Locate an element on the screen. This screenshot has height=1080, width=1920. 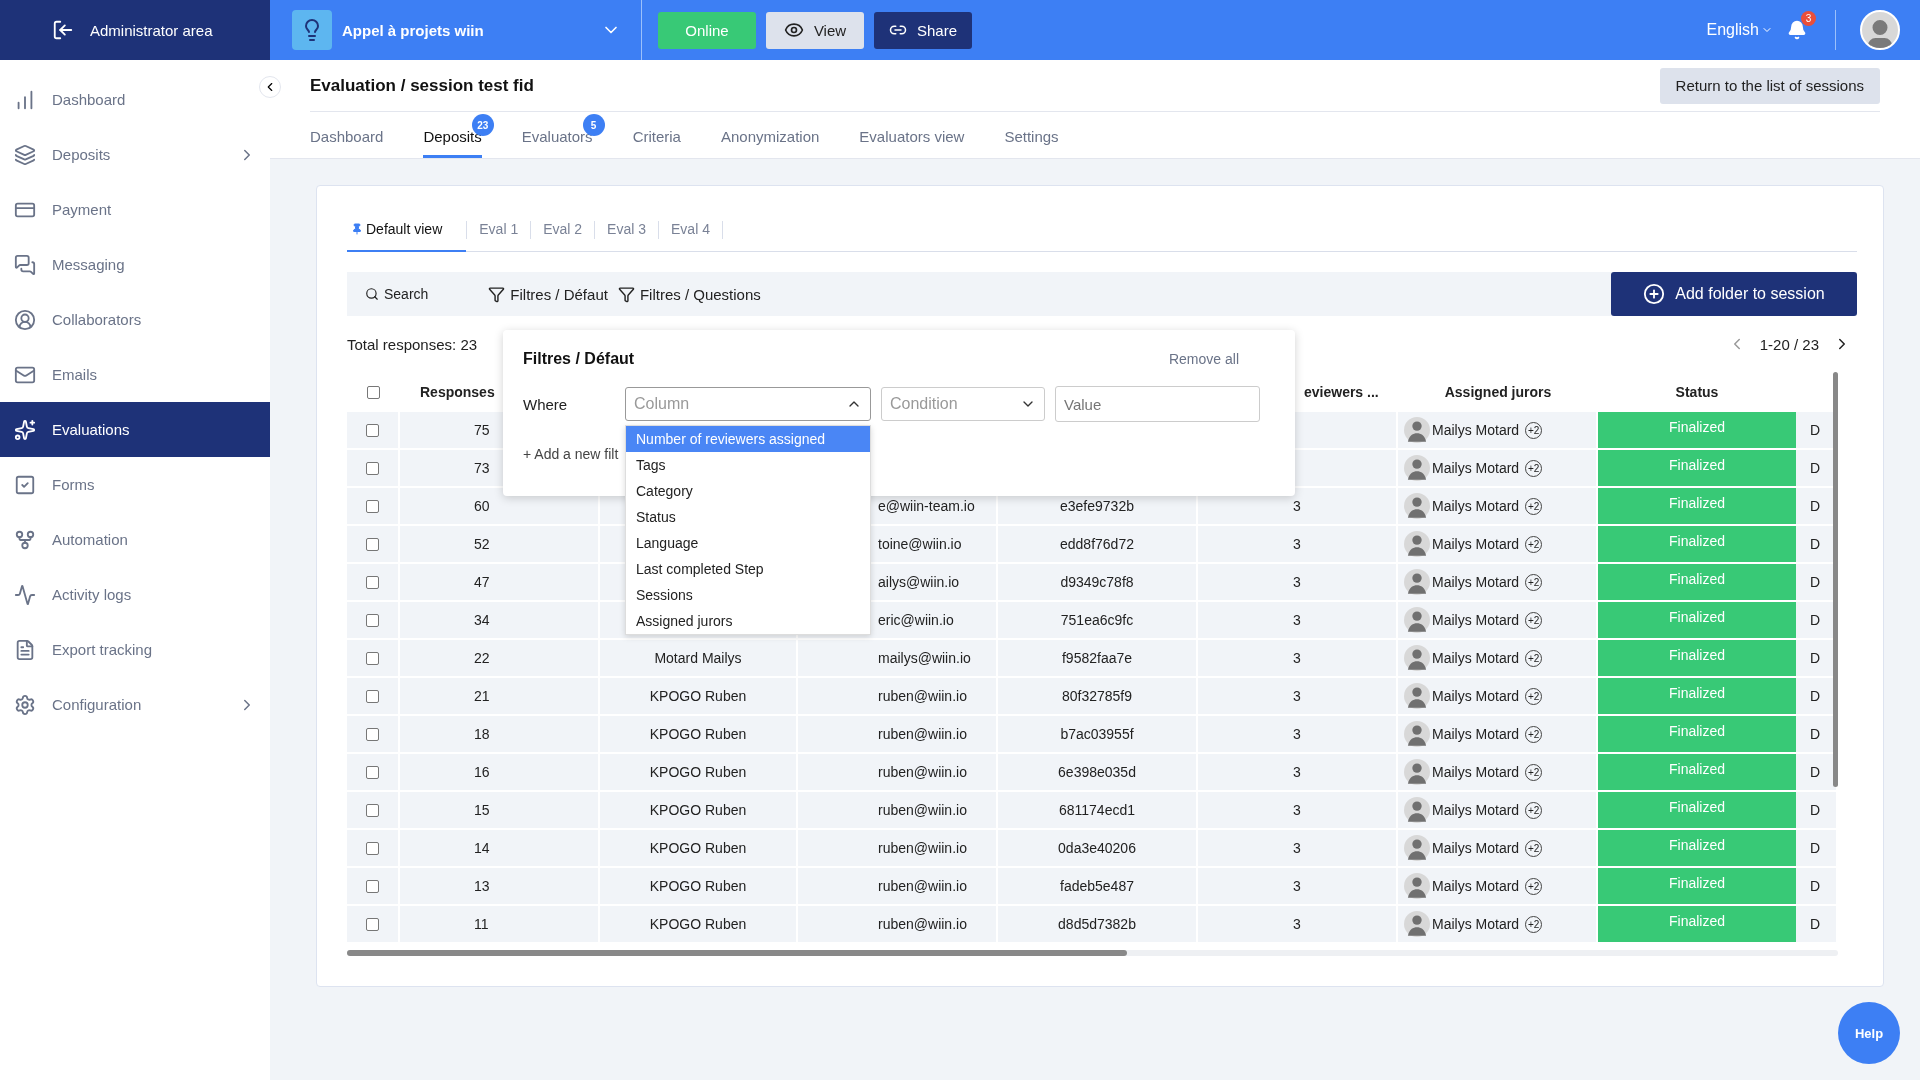
tab: Evaluators view is located at coordinates (912, 143).